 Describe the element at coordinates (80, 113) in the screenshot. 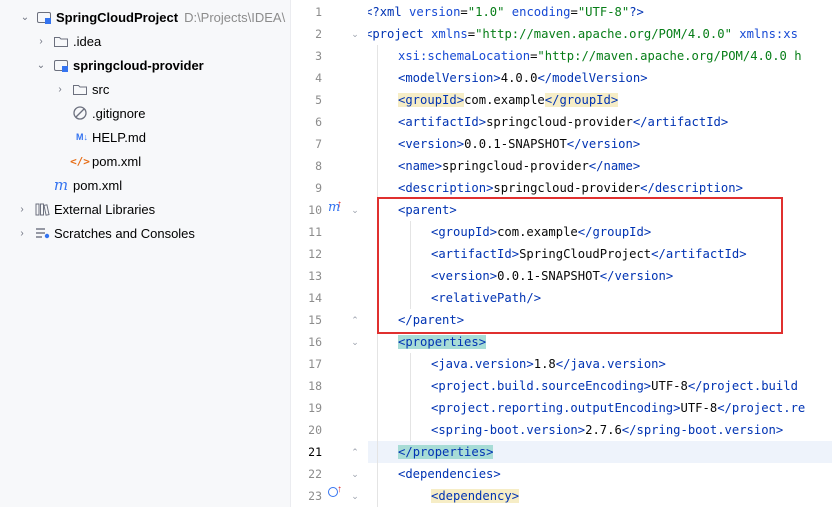

I see `ignore-file-icon` at that location.